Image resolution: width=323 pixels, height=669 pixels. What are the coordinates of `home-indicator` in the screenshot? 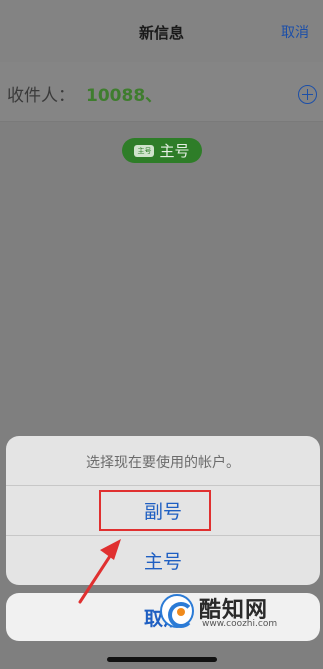 It's located at (162, 659).